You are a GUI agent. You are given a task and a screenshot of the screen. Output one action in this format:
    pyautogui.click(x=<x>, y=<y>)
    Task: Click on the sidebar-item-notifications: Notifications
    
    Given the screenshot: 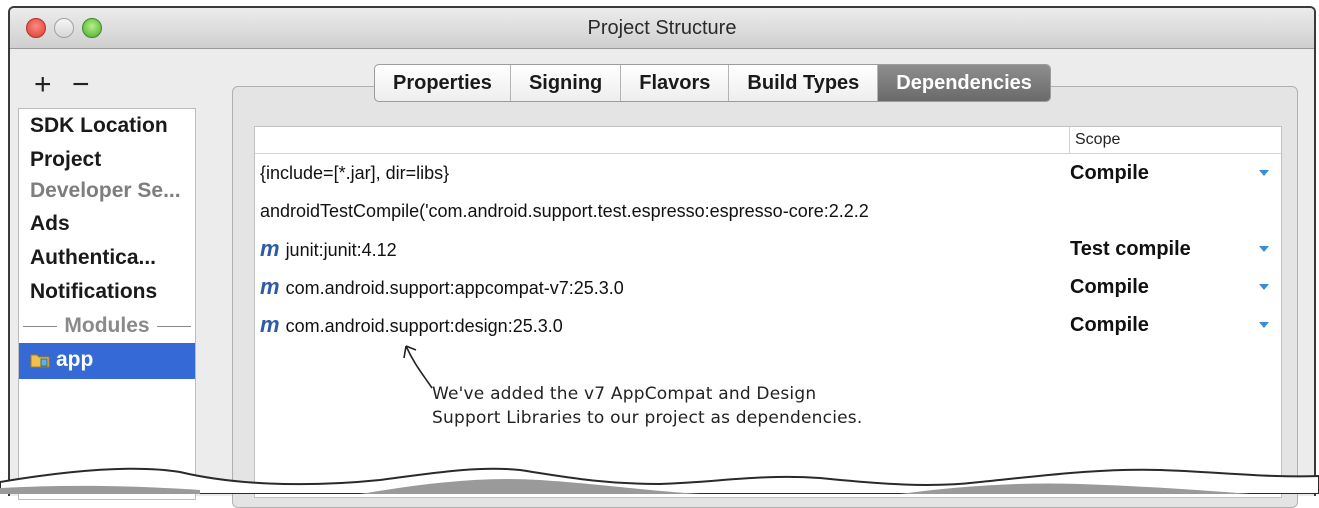 What is the action you would take?
    pyautogui.click(x=107, y=292)
    